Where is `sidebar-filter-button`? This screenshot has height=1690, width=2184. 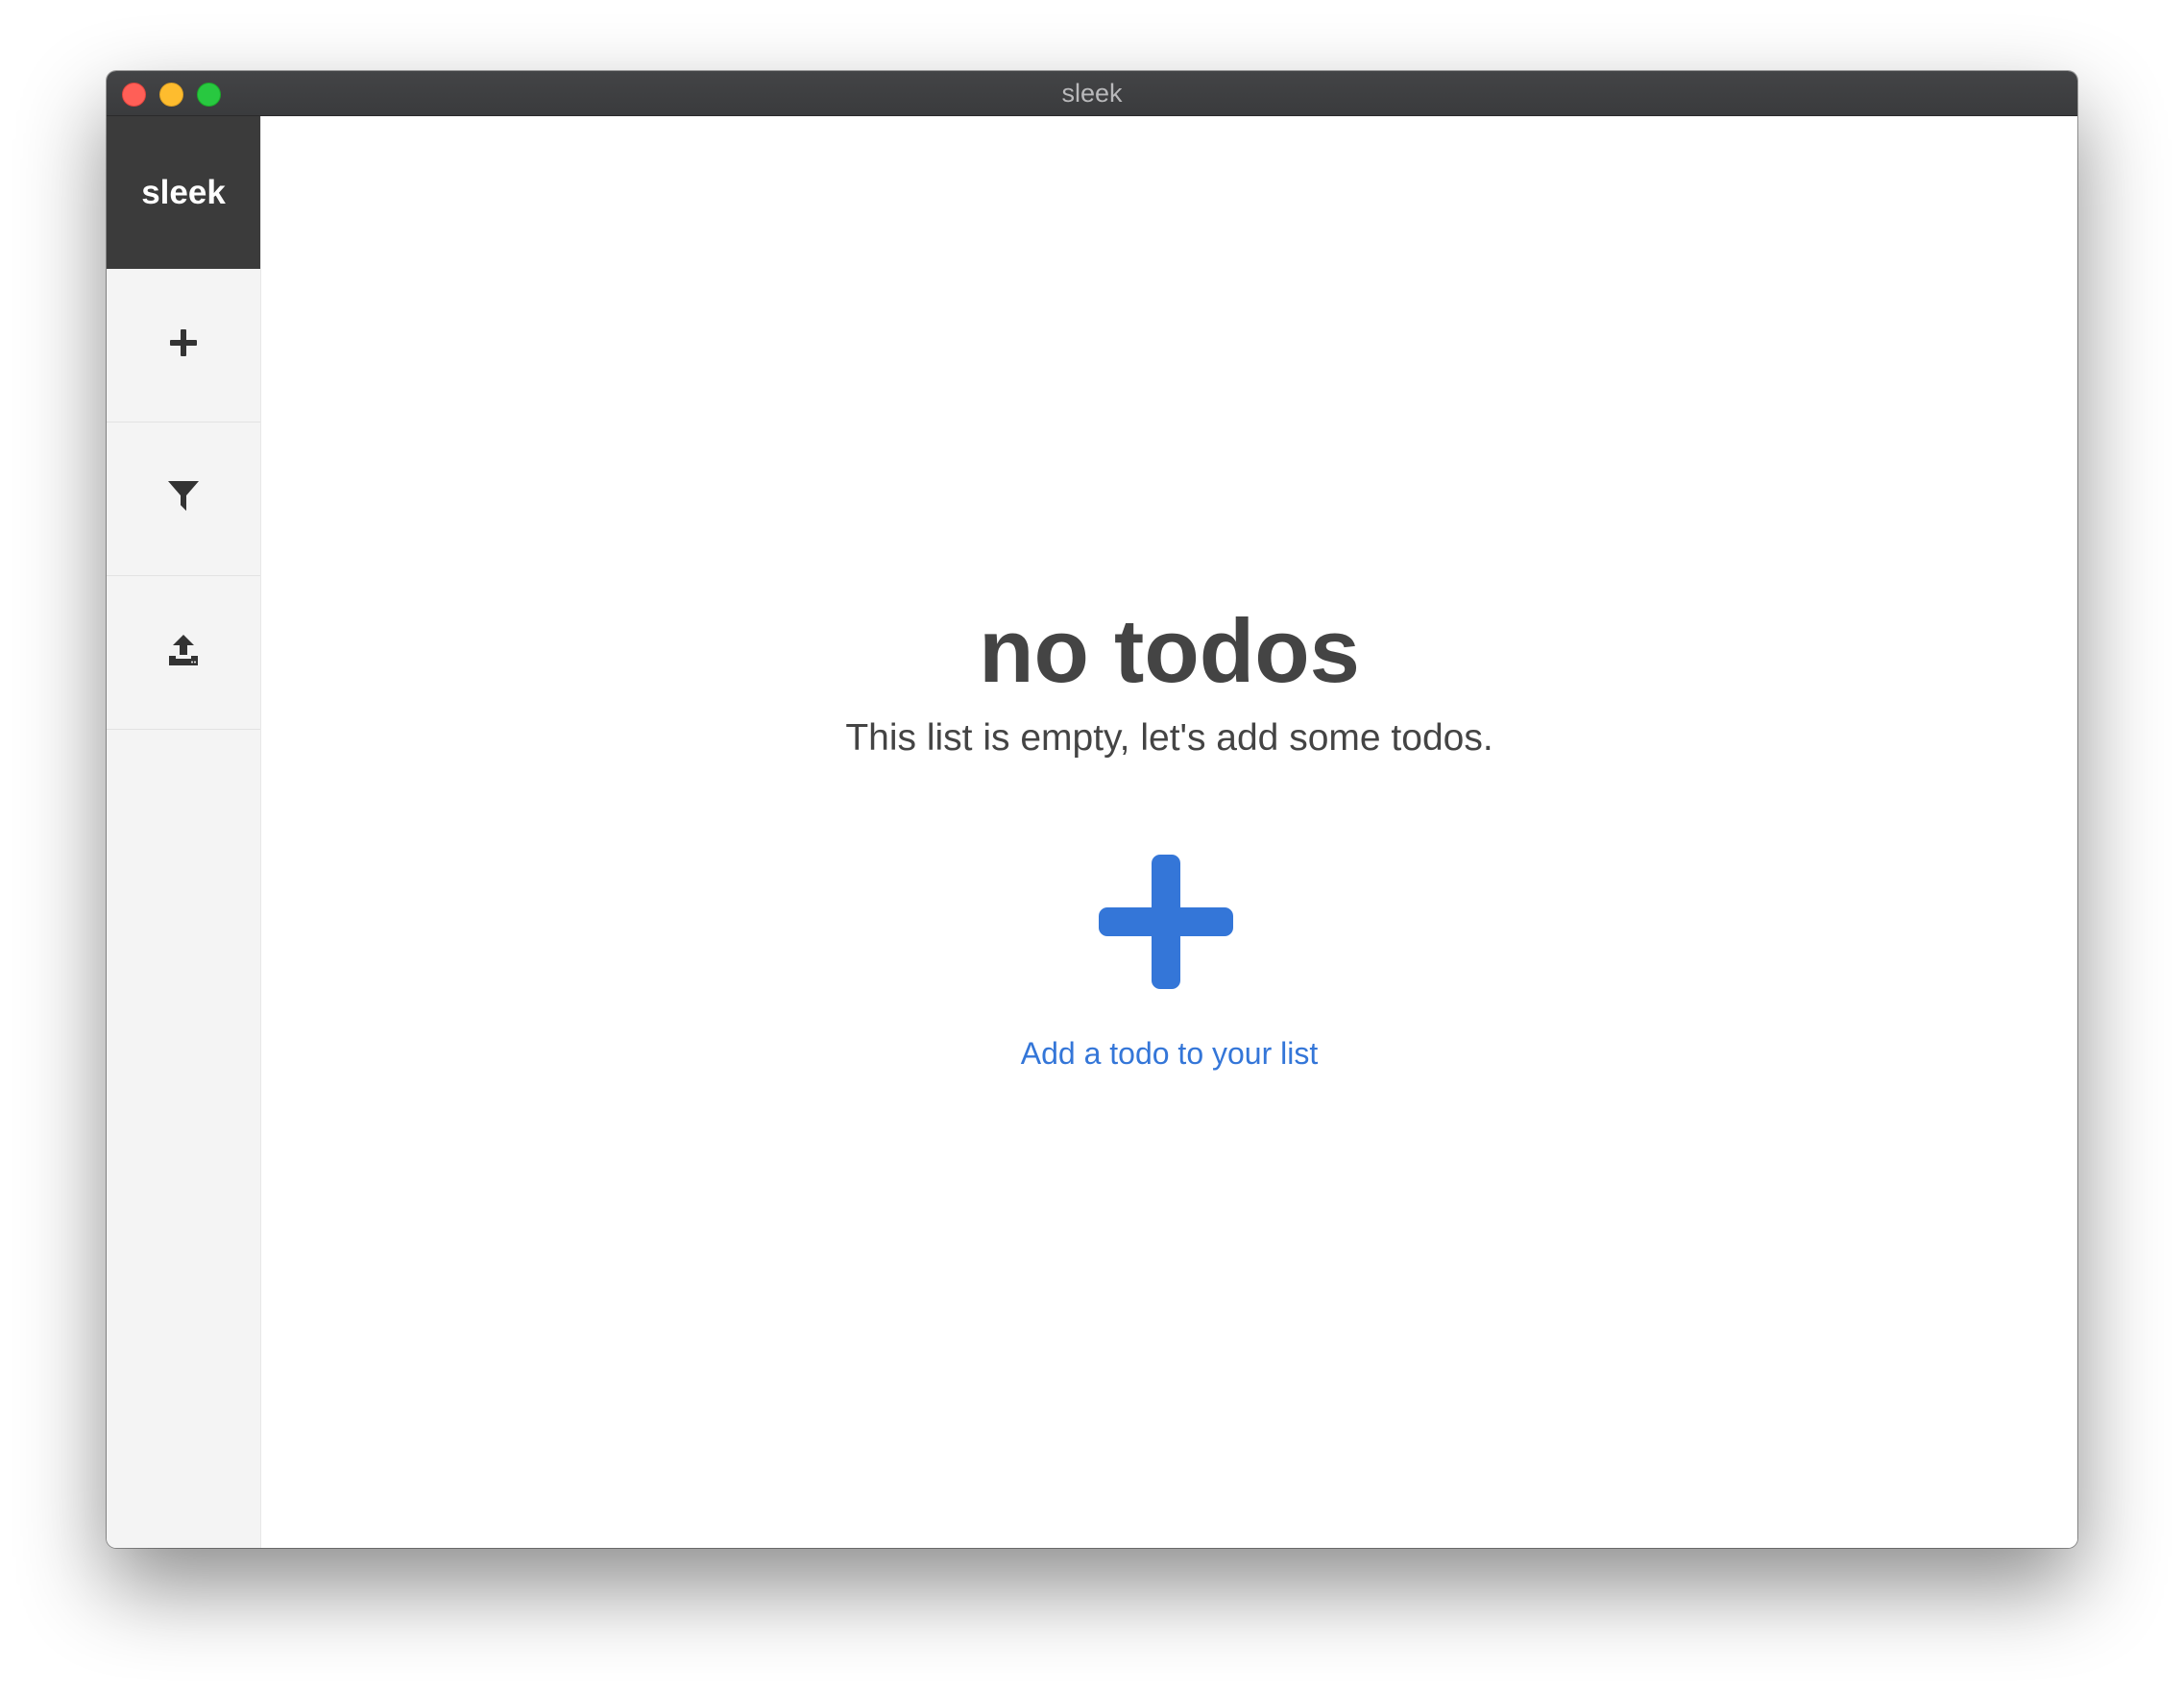
sidebar-filter-button is located at coordinates (183, 499).